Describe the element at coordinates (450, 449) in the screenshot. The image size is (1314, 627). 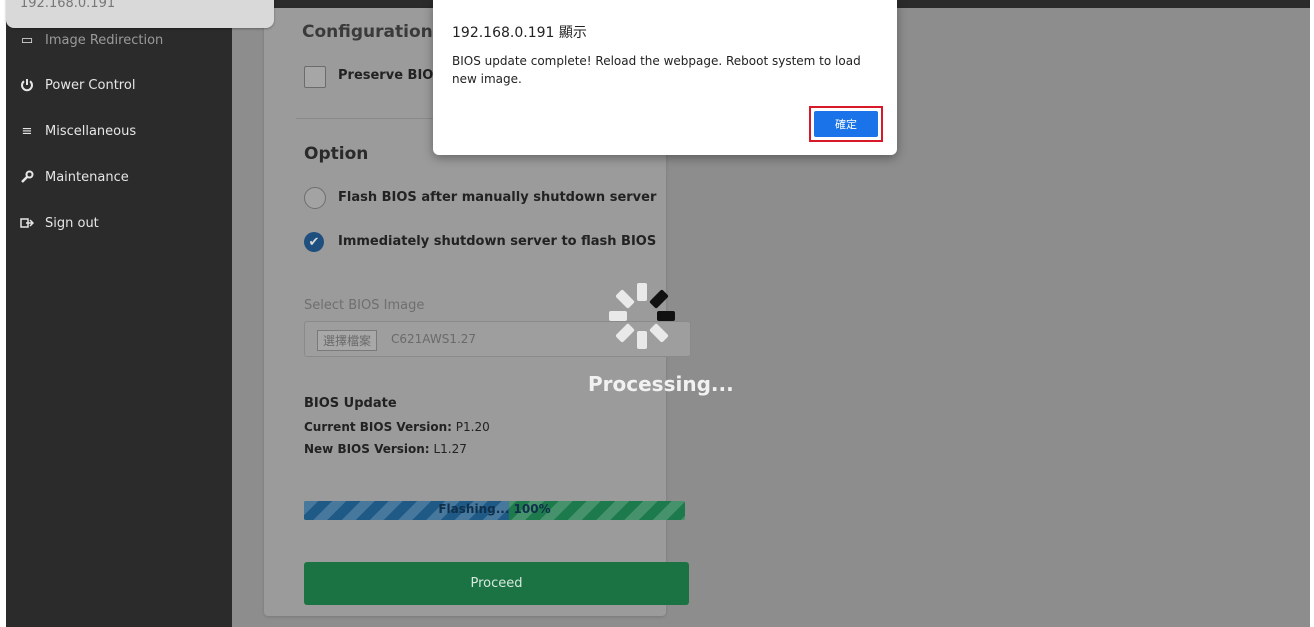
I see `new-version-value: L1.27` at that location.